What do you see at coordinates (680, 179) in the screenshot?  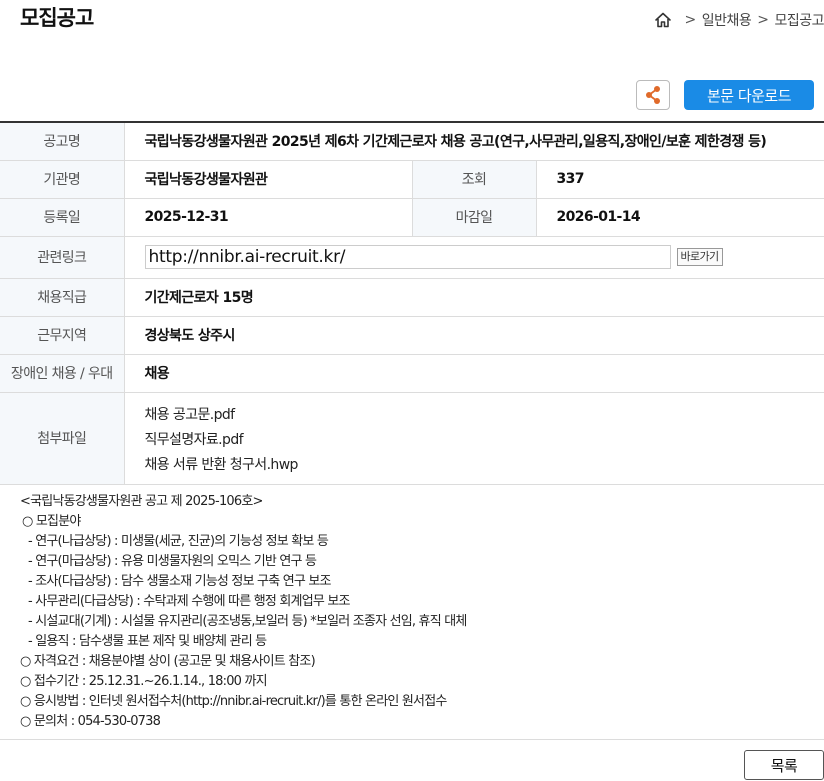 I see `view-count: 337` at bounding box center [680, 179].